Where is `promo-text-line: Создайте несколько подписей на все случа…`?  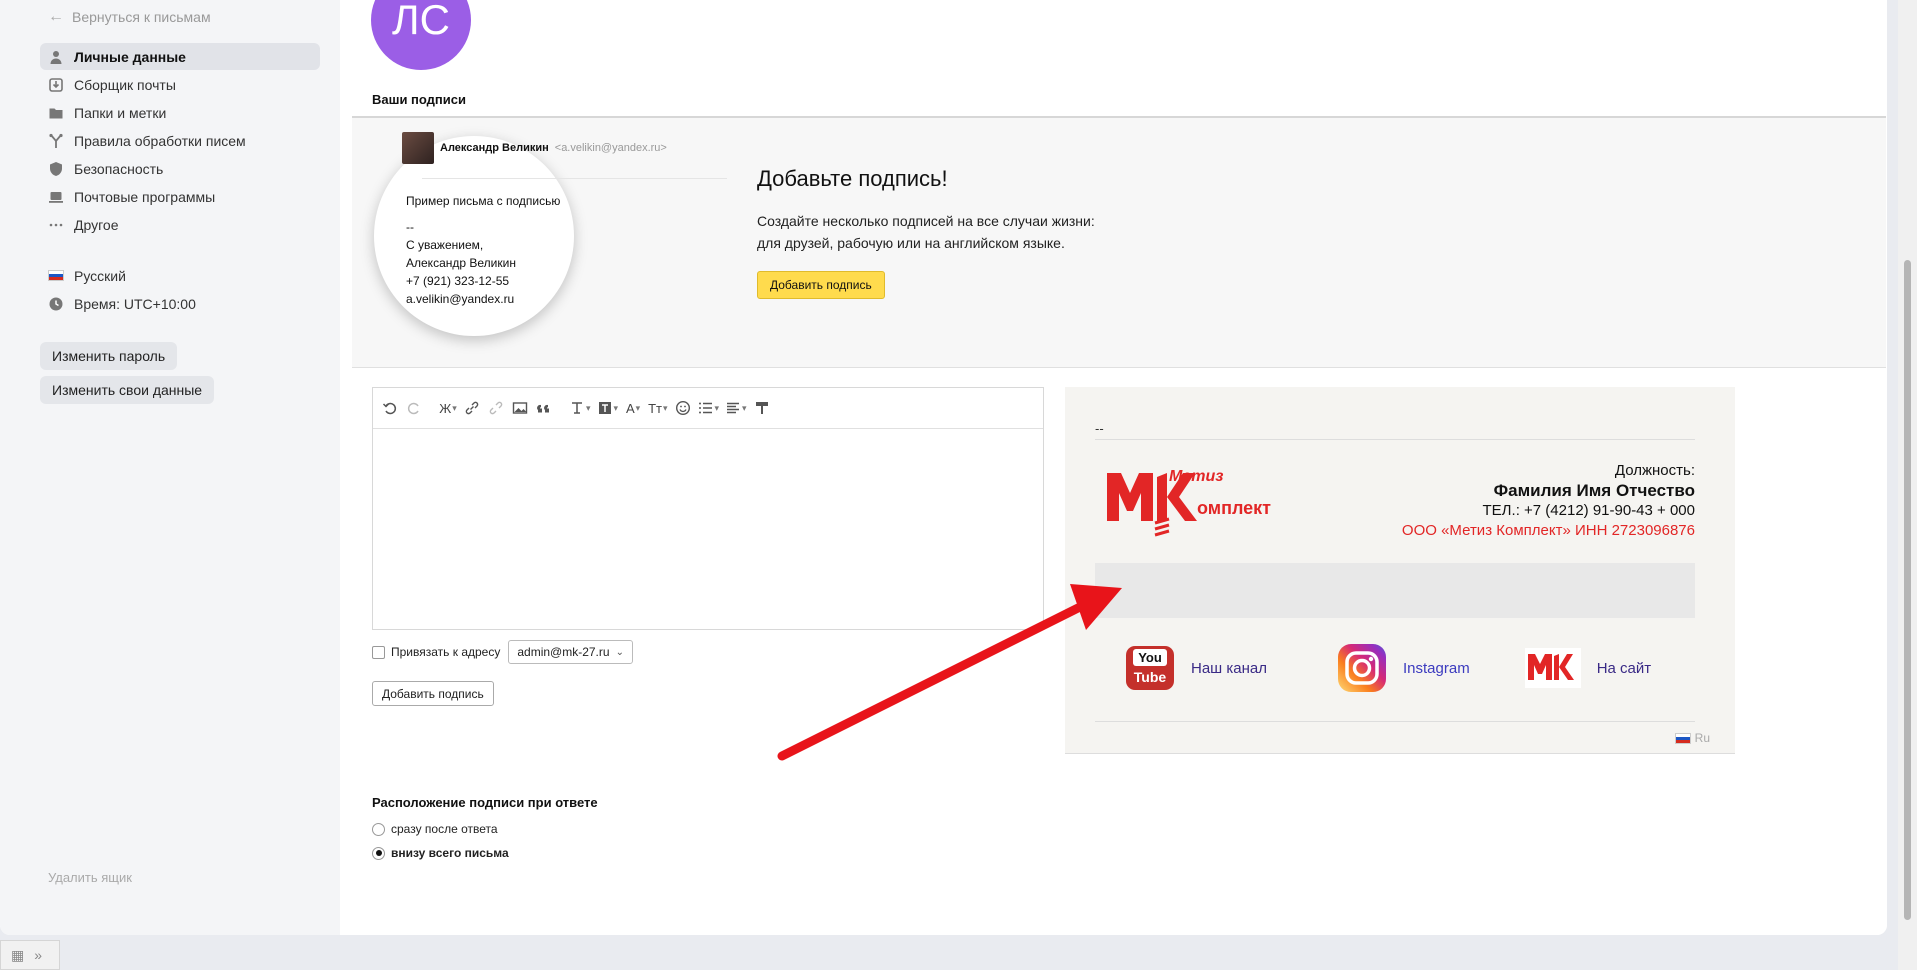 promo-text-line: Создайте несколько подписей на все случа… is located at coordinates (926, 221).